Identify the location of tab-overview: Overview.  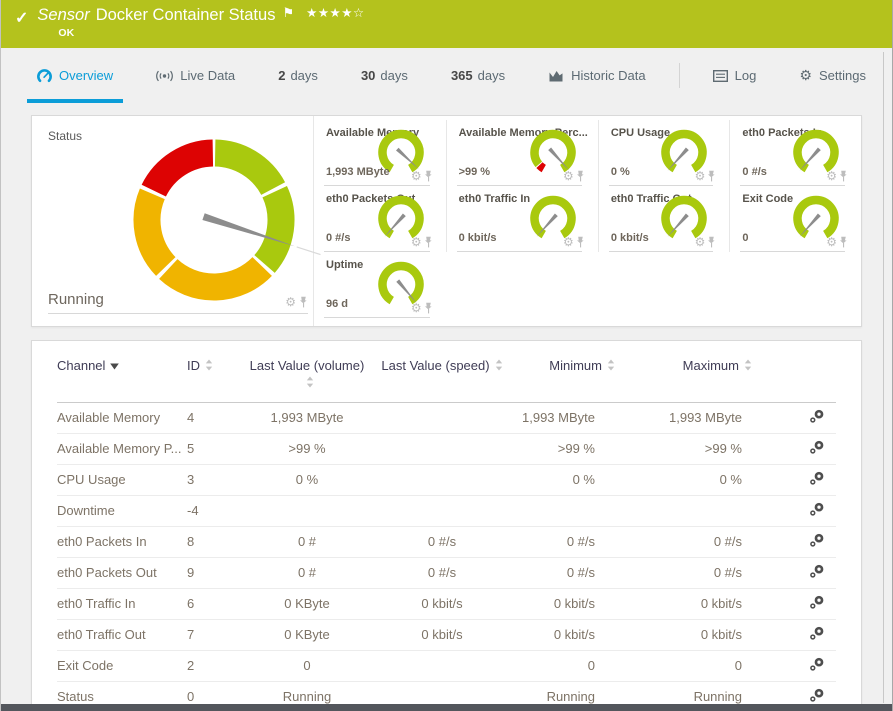
(75, 75).